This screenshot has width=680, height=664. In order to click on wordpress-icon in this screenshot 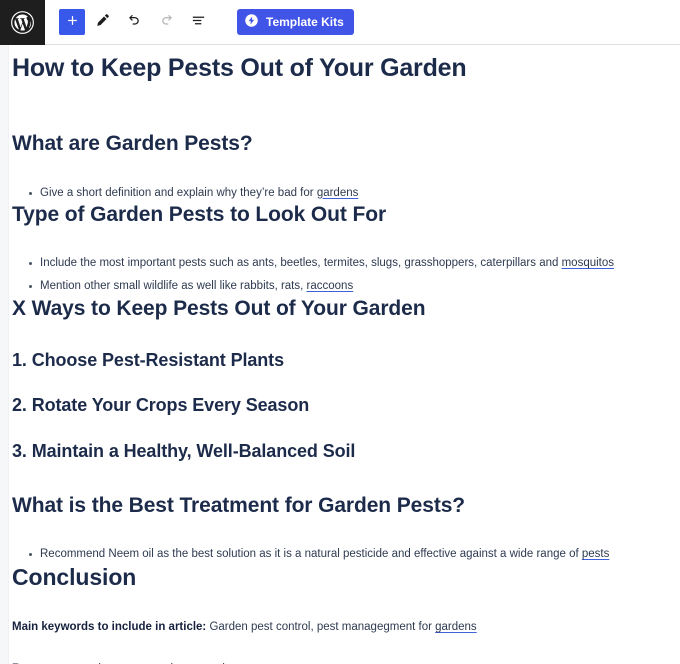, I will do `click(22, 22)`.